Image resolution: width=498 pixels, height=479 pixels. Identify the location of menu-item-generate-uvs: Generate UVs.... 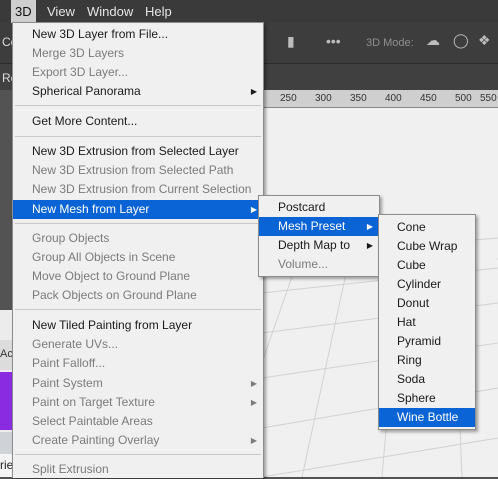
(138, 344).